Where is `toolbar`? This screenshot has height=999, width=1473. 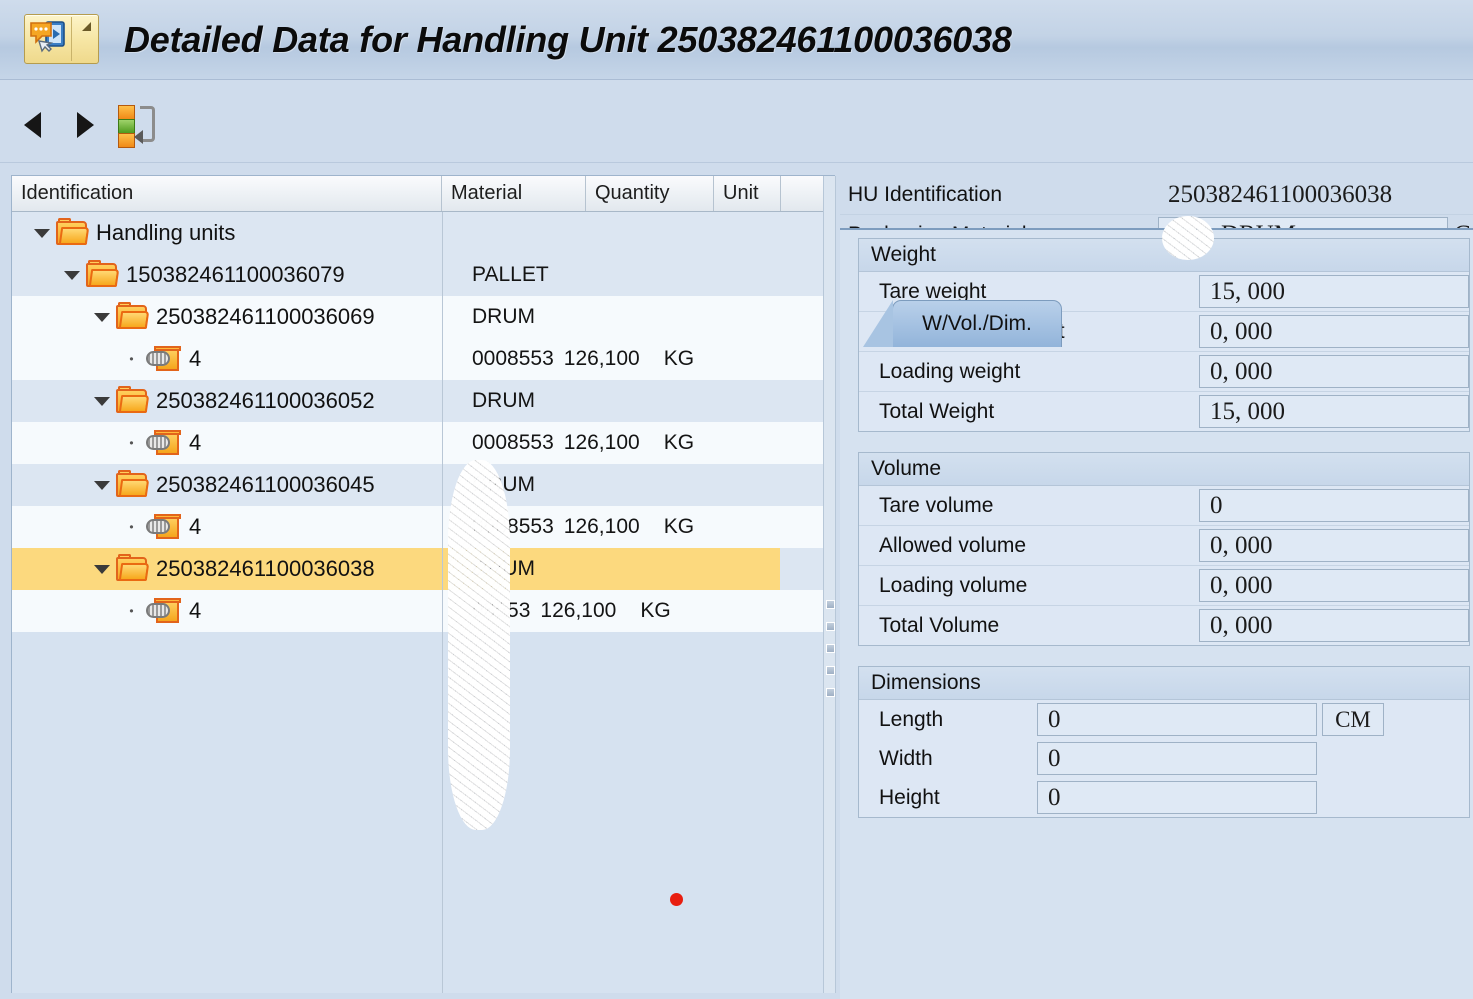 toolbar is located at coordinates (736, 121).